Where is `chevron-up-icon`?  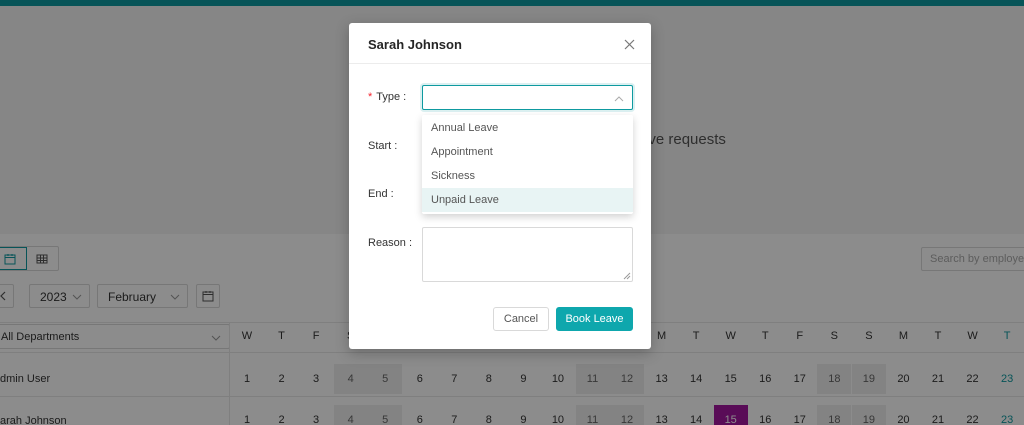
chevron-up-icon is located at coordinates (619, 99).